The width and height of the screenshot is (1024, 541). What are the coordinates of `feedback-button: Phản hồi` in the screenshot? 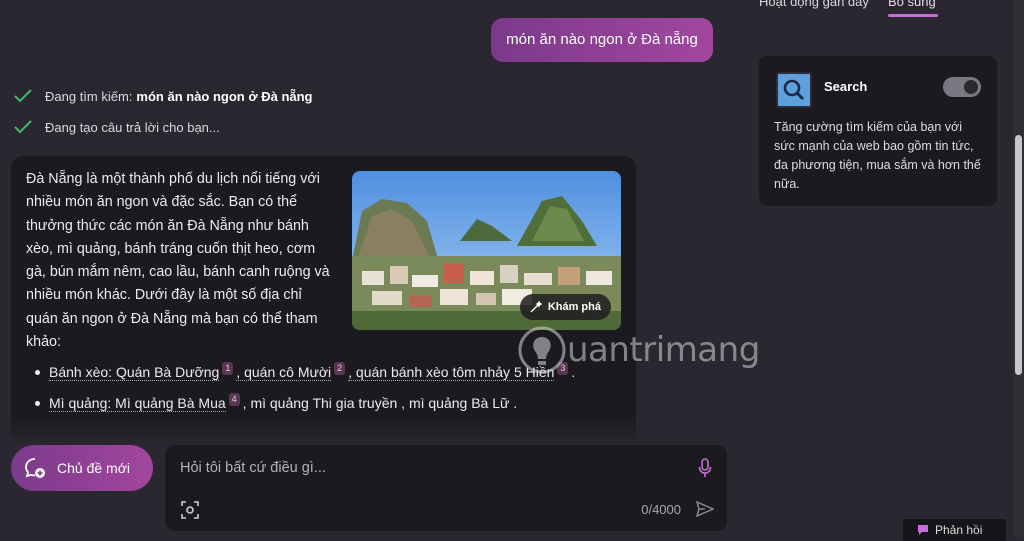 It's located at (954, 530).